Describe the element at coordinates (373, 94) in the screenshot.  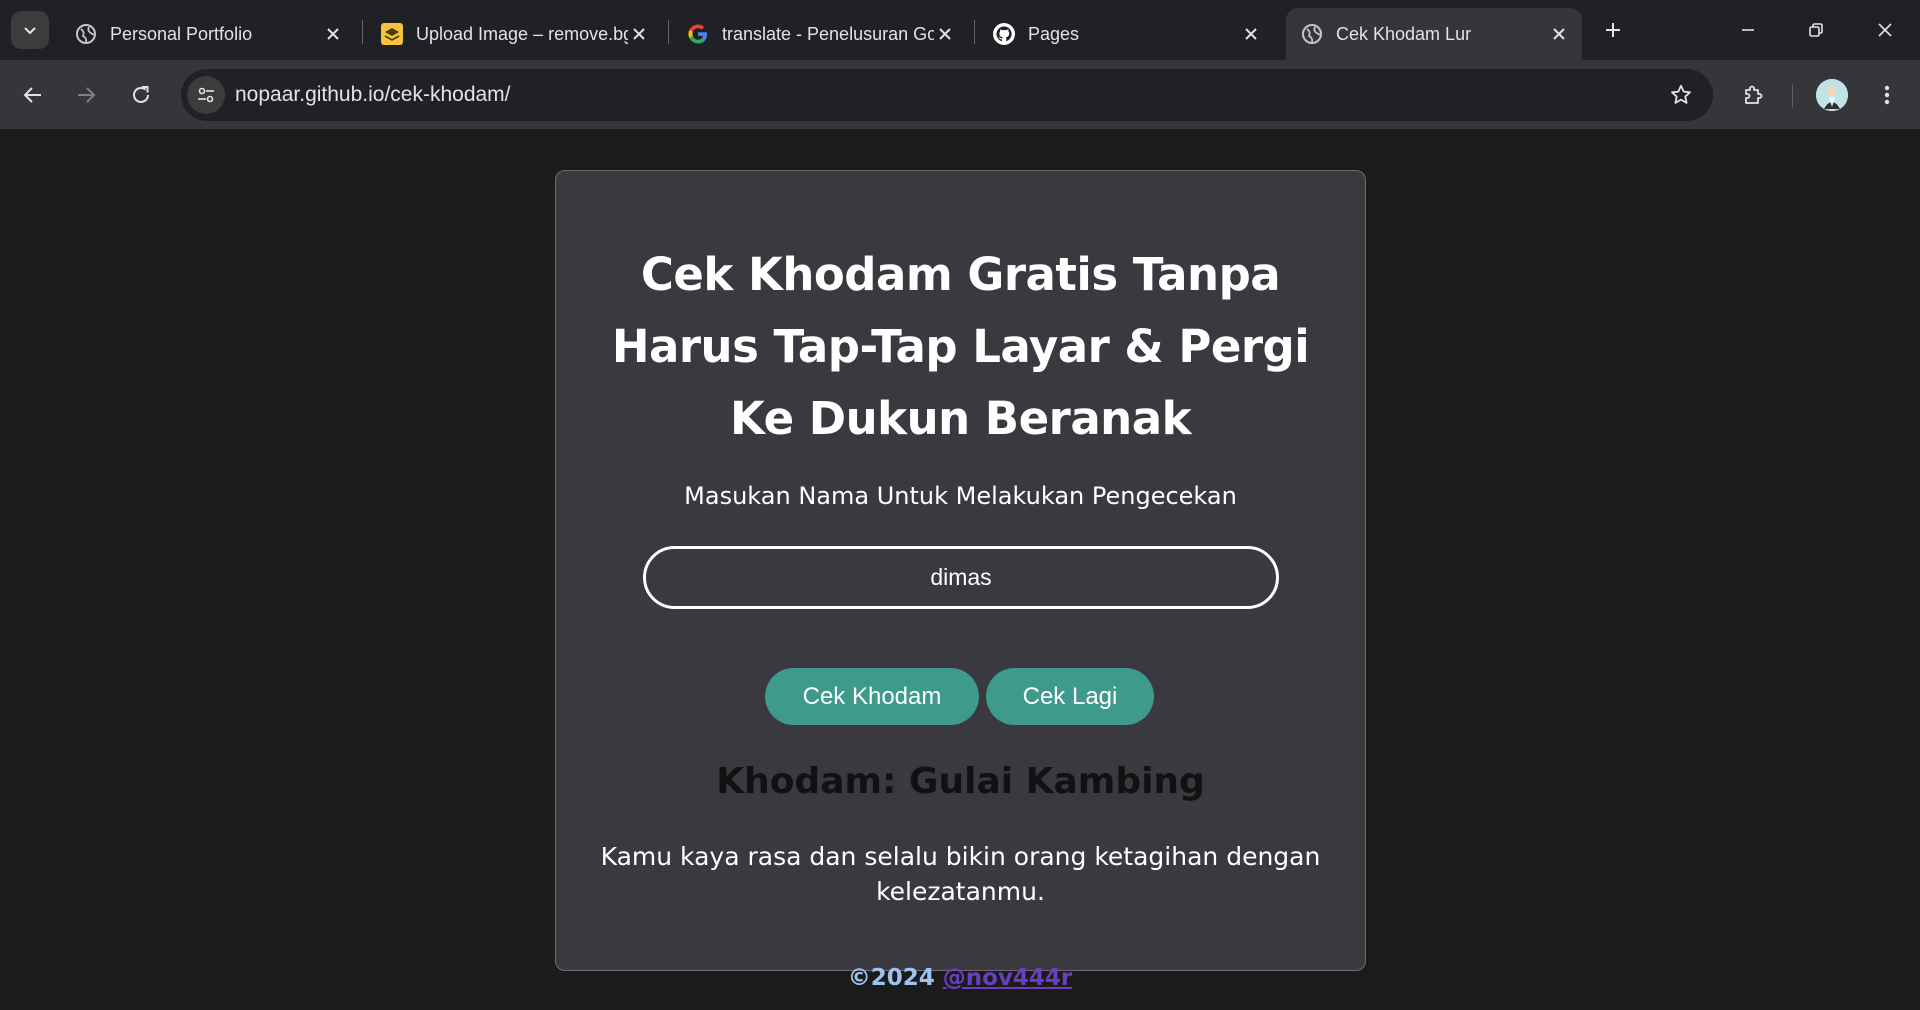
I see `url-text: nopaar.github.io/cek-khodam/` at that location.